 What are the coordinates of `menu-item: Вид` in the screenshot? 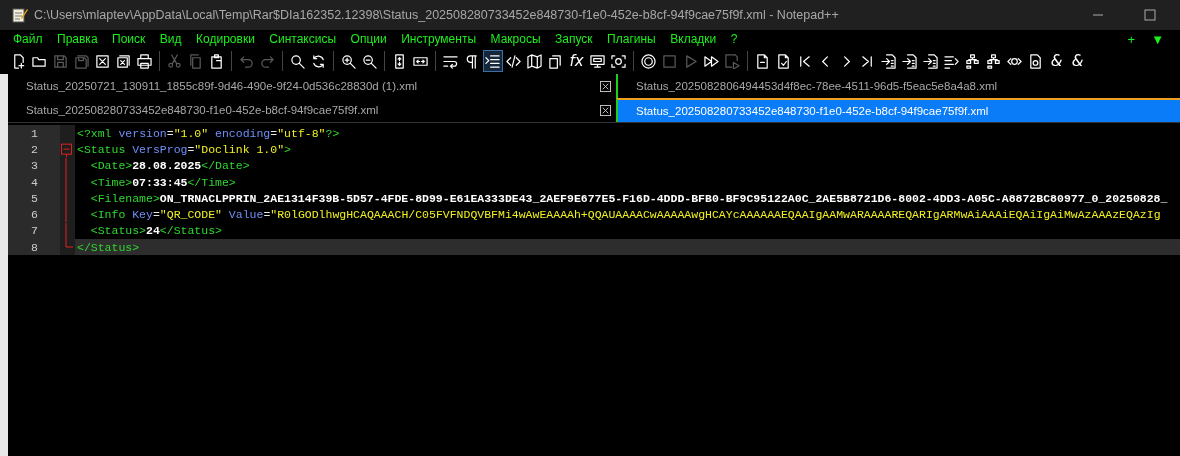 It's located at (170, 39).